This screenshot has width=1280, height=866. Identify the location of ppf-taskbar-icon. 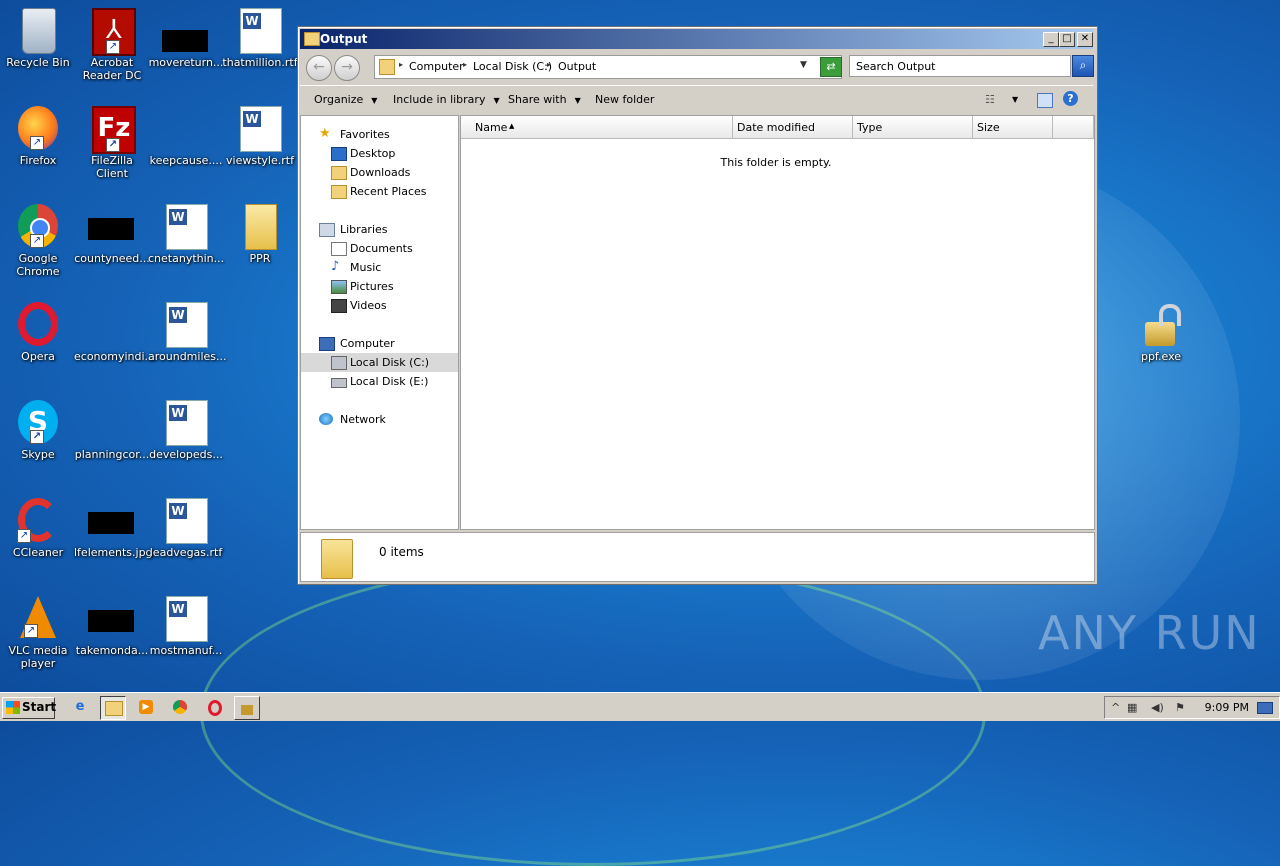
(247, 708).